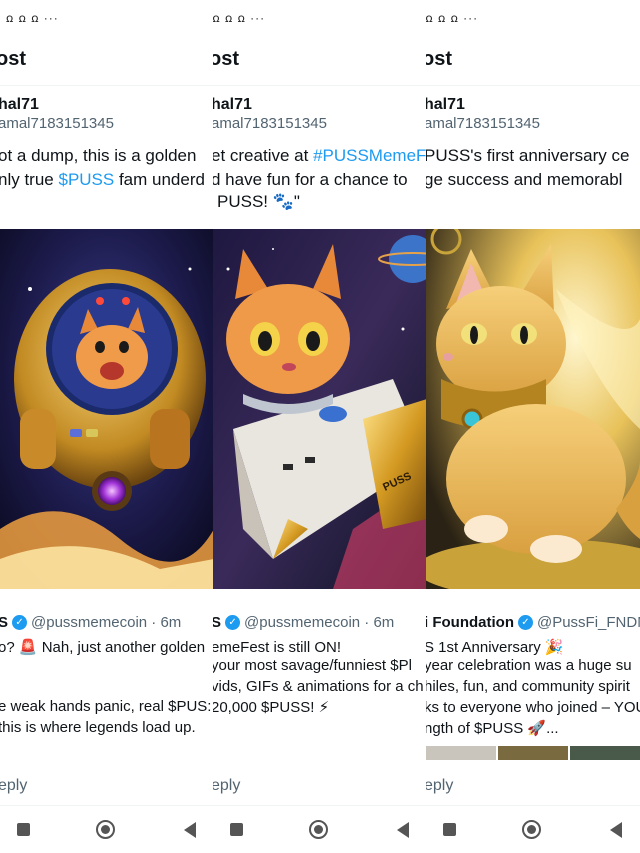  I want to click on post-text-line: et creative at #PUSSMemeF, so click(319, 156).